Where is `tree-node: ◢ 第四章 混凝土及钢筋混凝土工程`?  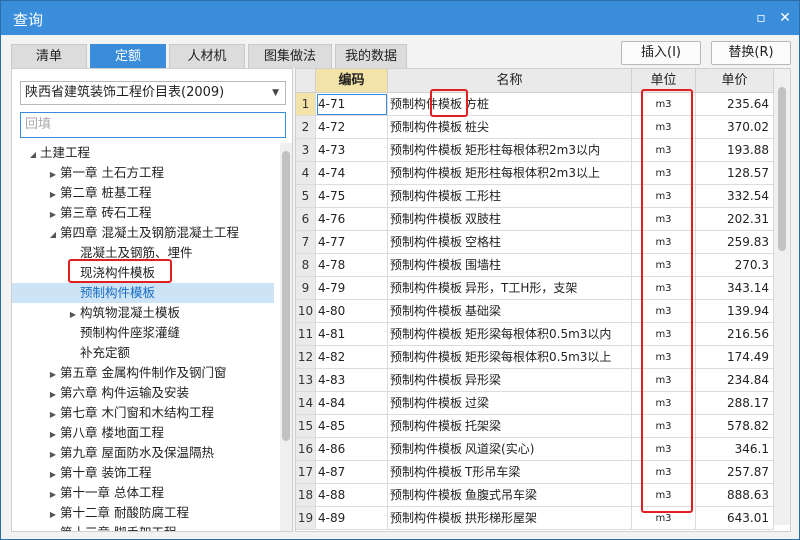 tree-node: ◢ 第四章 混凝土及钢筋混凝土工程 is located at coordinates (142, 233).